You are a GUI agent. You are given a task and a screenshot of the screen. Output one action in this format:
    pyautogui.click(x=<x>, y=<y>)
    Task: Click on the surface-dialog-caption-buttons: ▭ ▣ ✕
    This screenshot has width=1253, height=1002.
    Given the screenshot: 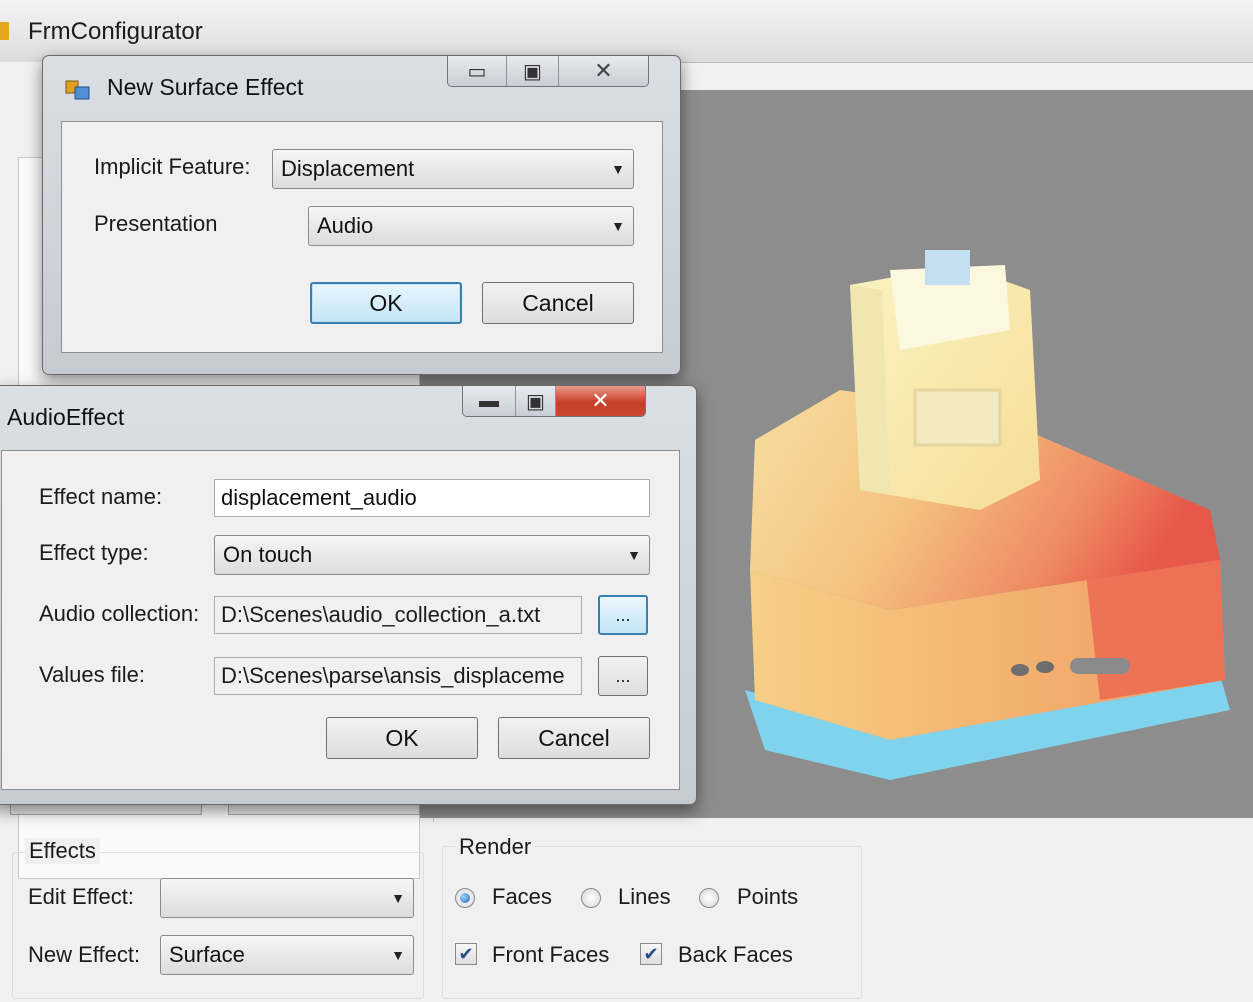 What is the action you would take?
    pyautogui.click(x=548, y=71)
    